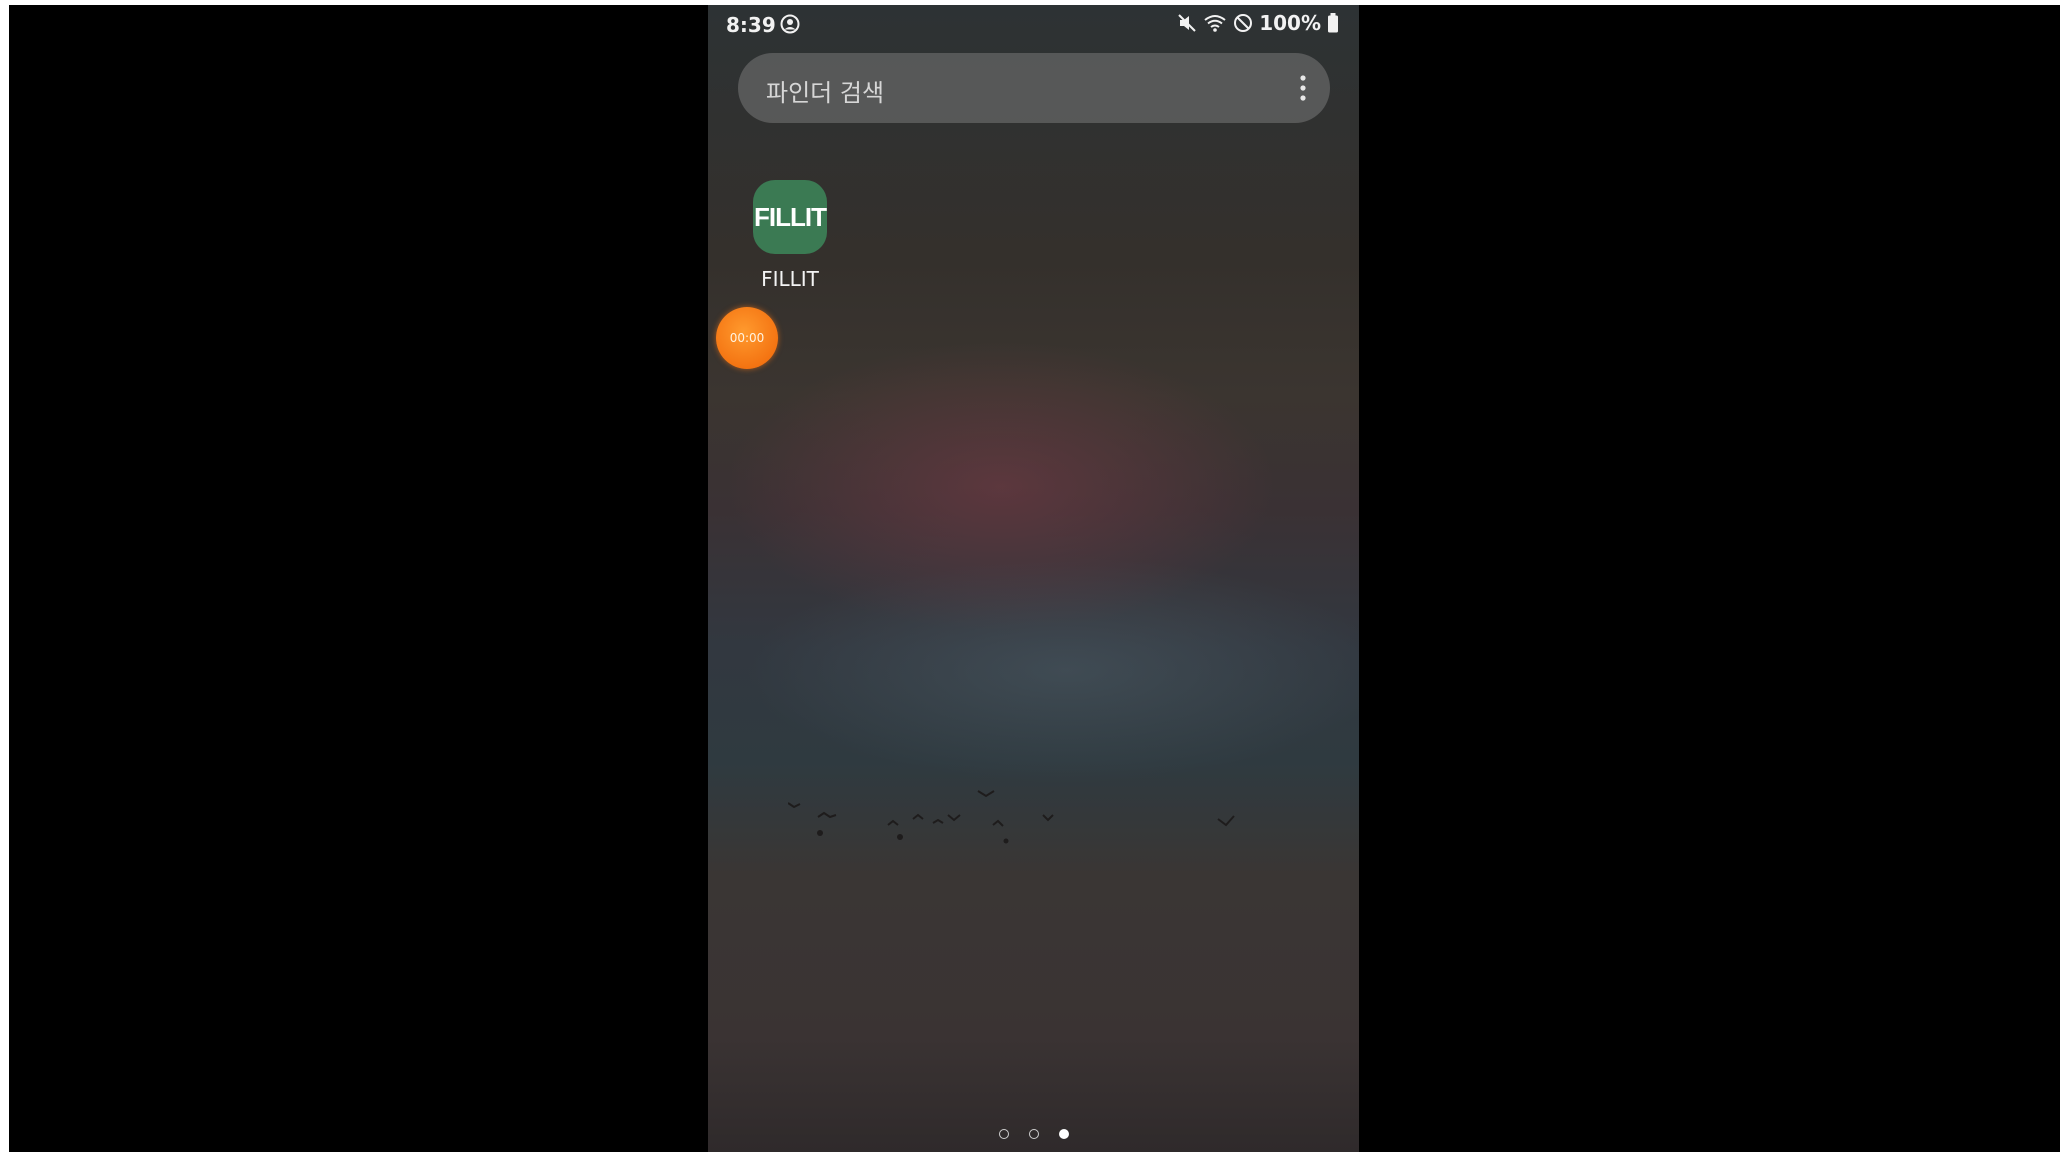 This screenshot has width=2065, height=1152. Describe the element at coordinates (790, 279) in the screenshot. I see `fillit-app-label: FILLIT` at that location.